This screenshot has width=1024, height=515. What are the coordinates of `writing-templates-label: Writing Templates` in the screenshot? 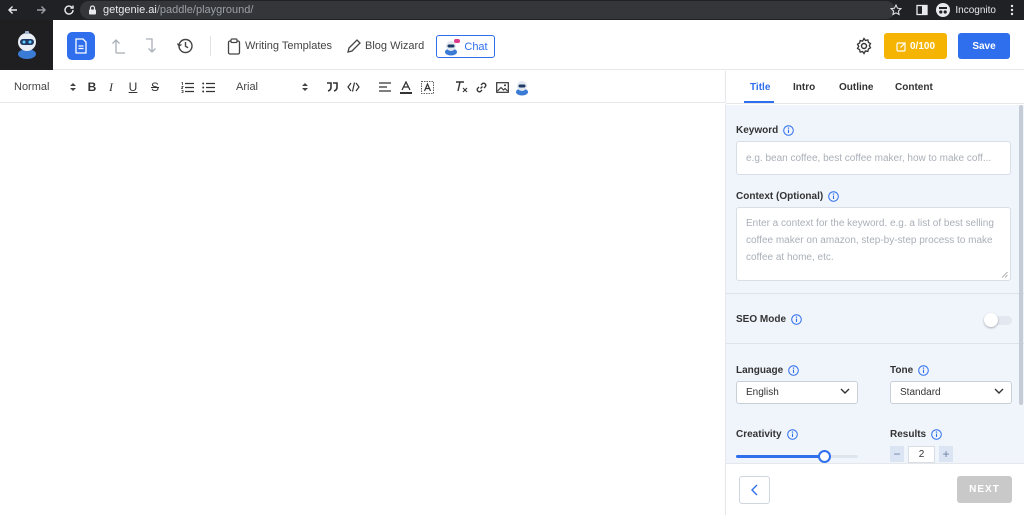 It's located at (289, 46).